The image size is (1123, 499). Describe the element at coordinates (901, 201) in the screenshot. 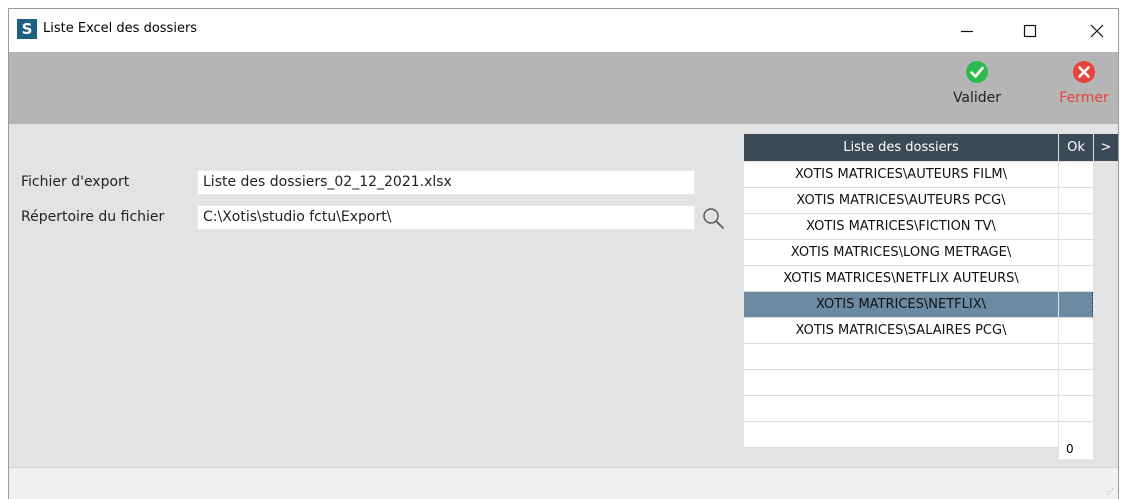

I see `folder-name-cell: XOTIS MATRICES\AUTEURS PCG\` at that location.